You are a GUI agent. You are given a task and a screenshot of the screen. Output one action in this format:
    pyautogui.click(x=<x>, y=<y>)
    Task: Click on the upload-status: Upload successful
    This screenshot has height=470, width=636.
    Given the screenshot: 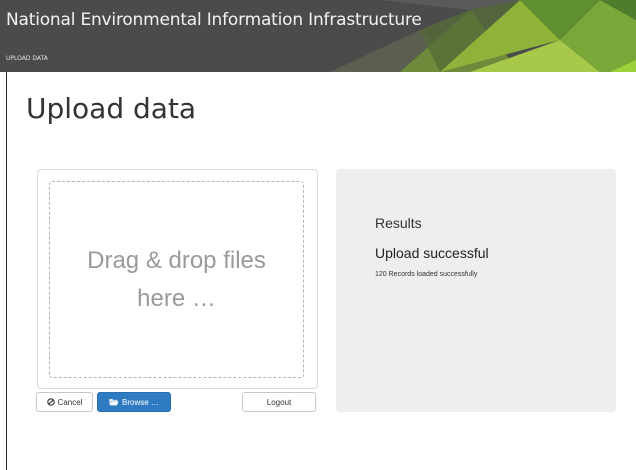 What is the action you would take?
    pyautogui.click(x=432, y=253)
    